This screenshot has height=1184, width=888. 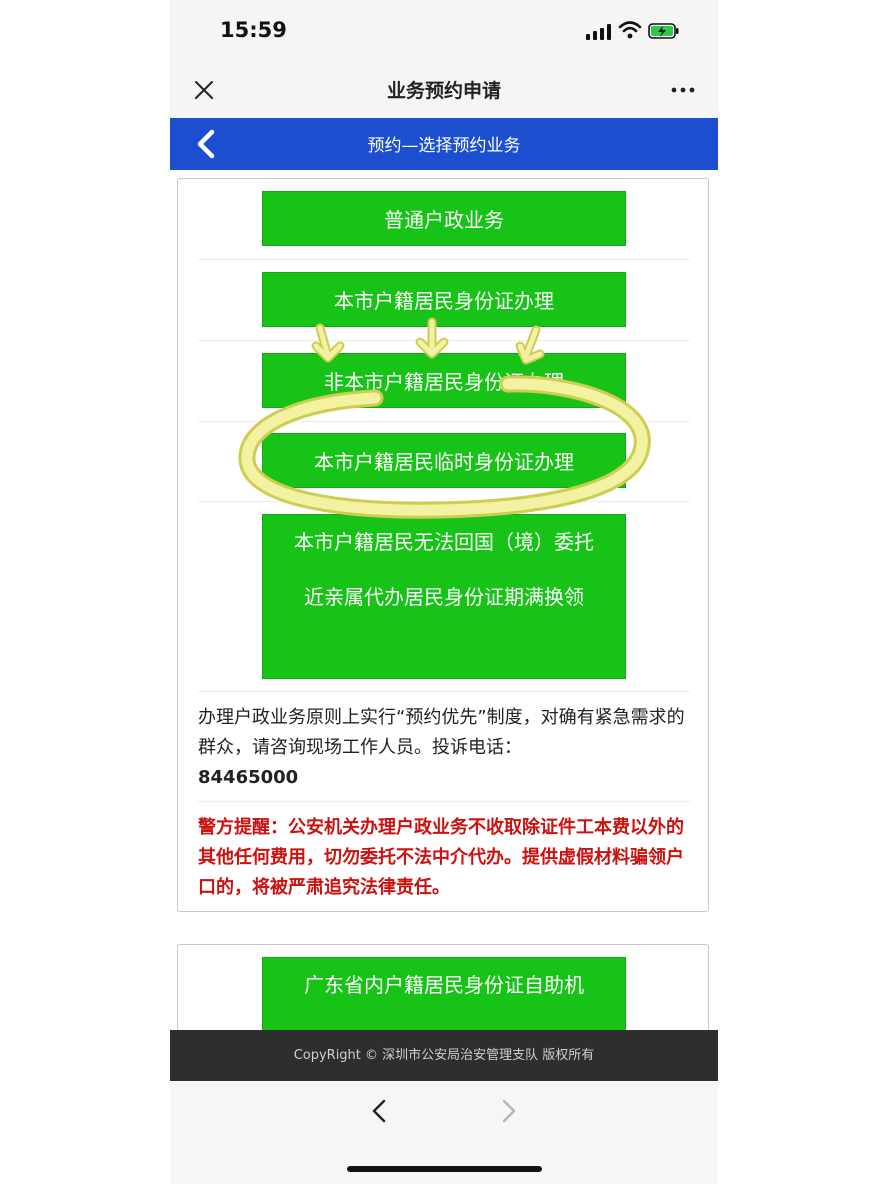 I want to click on service-proxy-renewal-button: 本市户籍居民无法回国（境）委托近亲属代办居民身份证期满换领, so click(x=444, y=596).